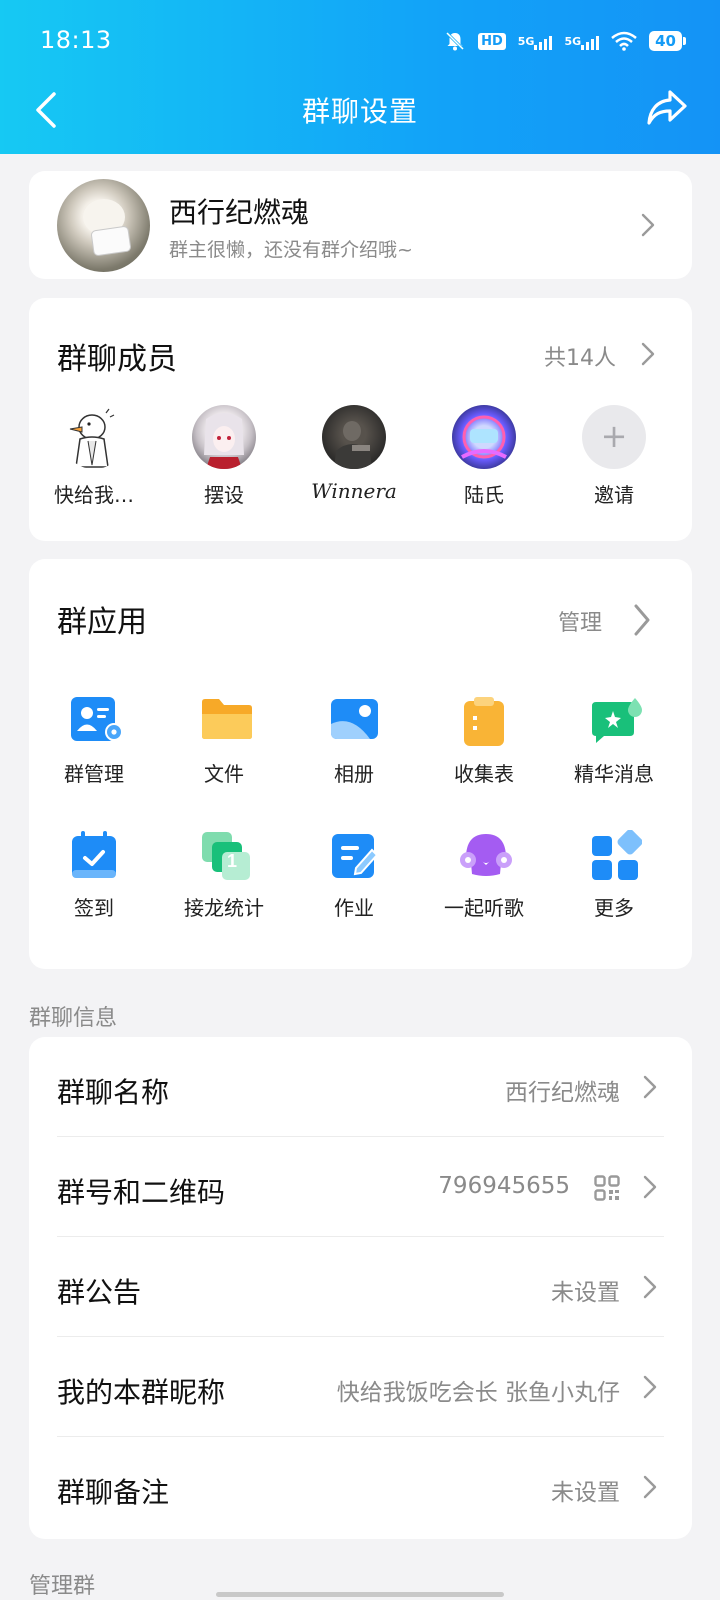 The width and height of the screenshot is (720, 1600). Describe the element at coordinates (96, 720) in the screenshot. I see `group-manage-icon` at that location.